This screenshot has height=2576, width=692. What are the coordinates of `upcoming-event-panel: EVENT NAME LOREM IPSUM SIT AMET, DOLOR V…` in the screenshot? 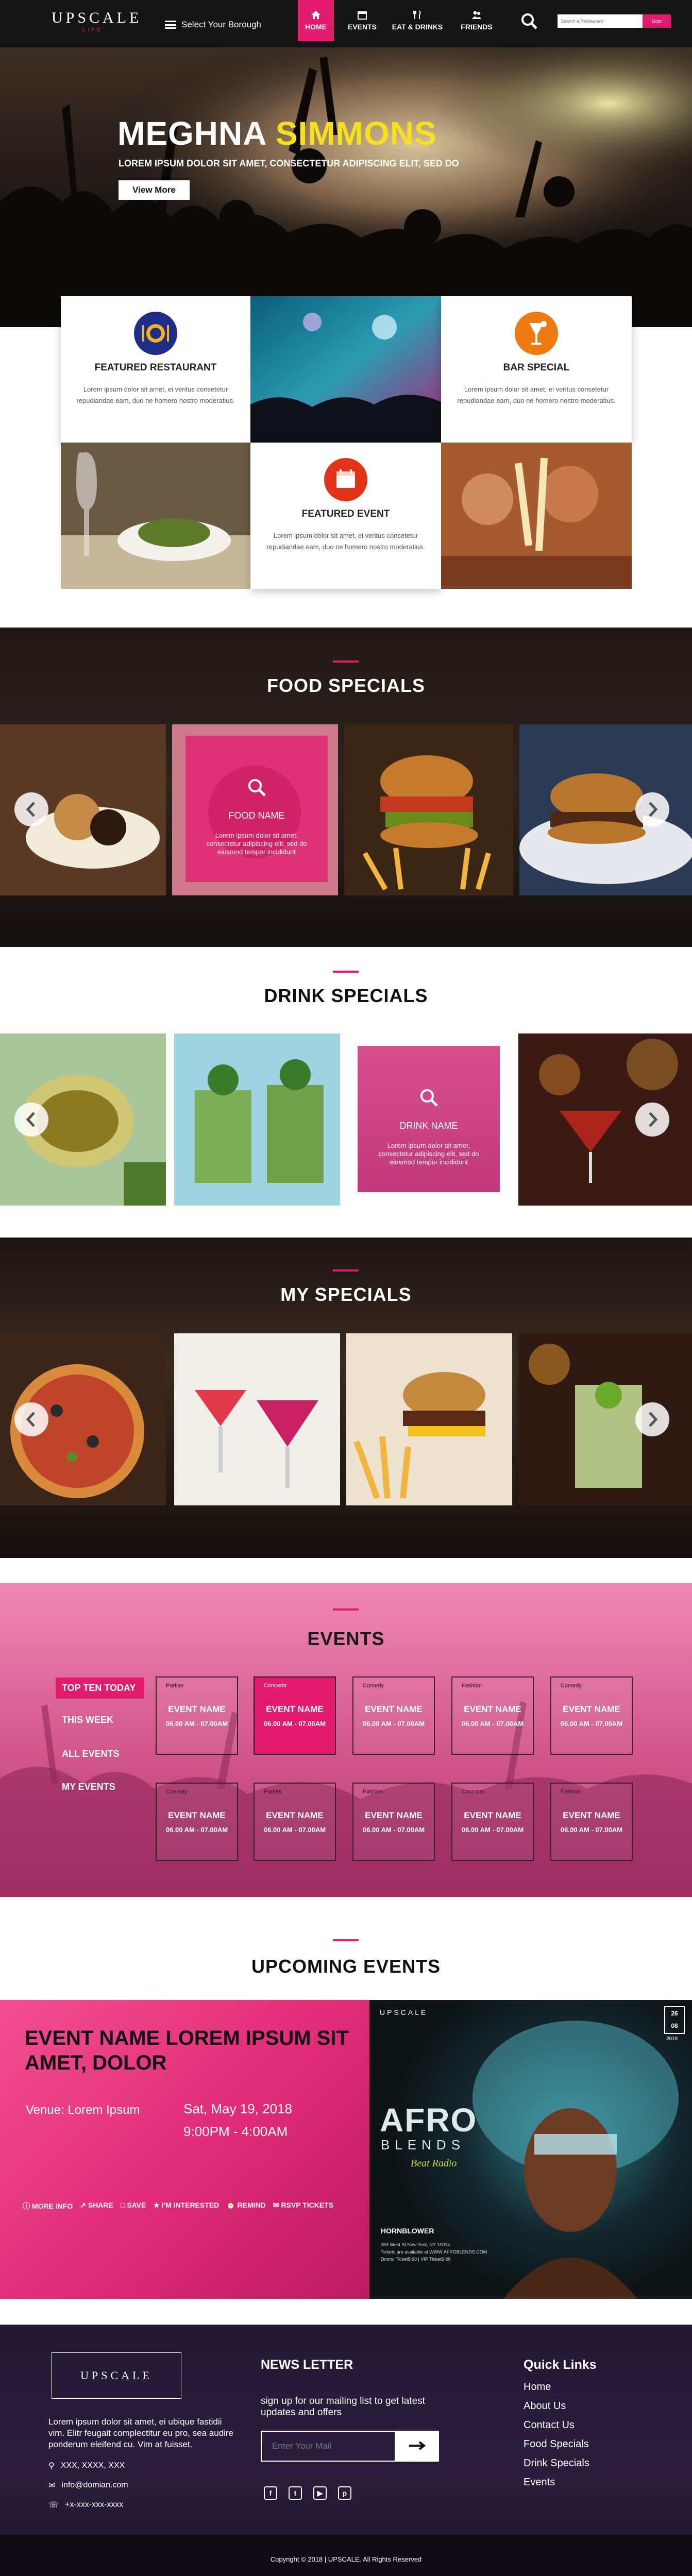 It's located at (184, 2149).